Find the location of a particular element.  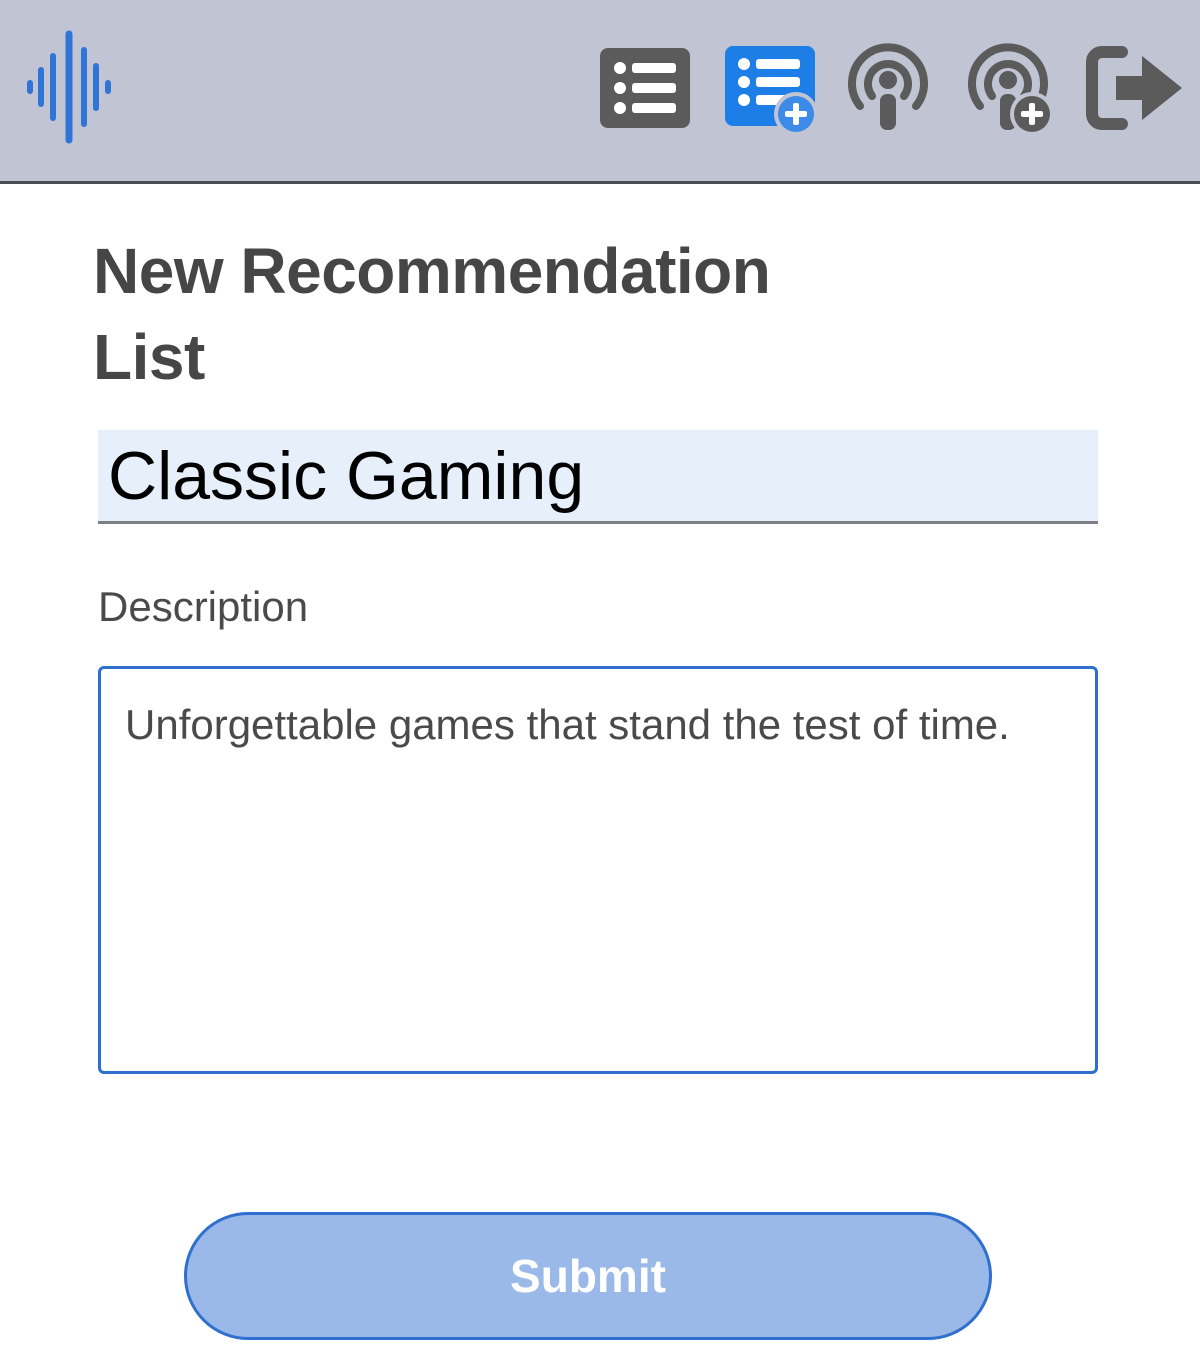

page-title: New Recommendation List is located at coordinates (432, 314).